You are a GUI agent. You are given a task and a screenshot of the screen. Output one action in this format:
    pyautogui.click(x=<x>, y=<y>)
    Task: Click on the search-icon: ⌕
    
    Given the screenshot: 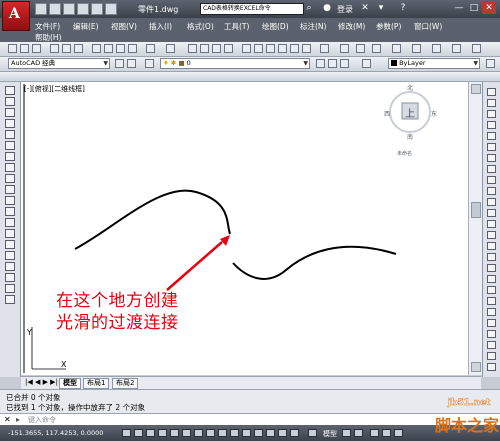 What is the action you would take?
    pyautogui.click(x=309, y=8)
    